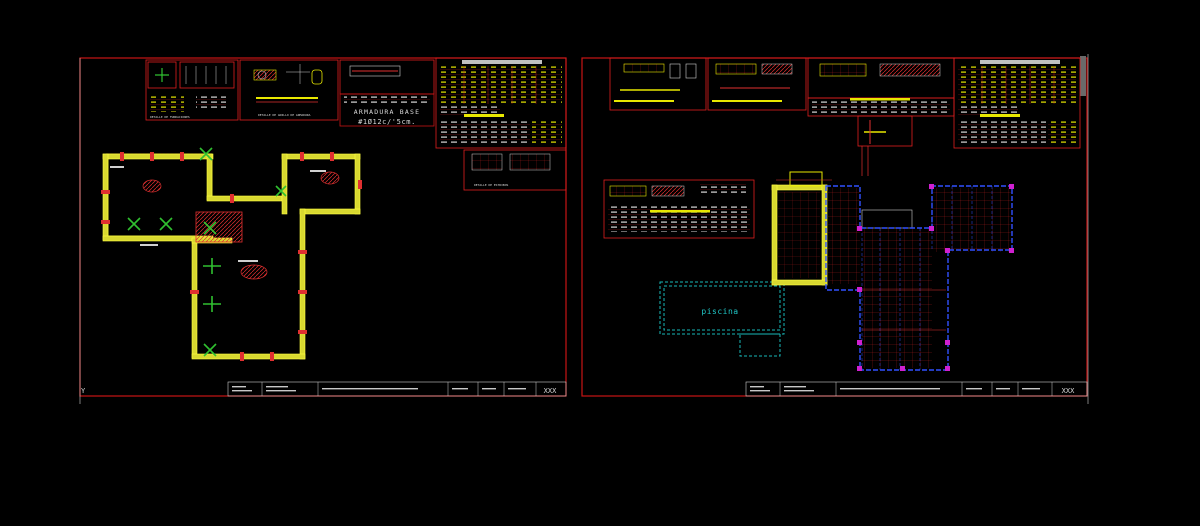 The image size is (1200, 526). What do you see at coordinates (324, 389) in the screenshot?
I see `left-title-block: XXX Y` at bounding box center [324, 389].